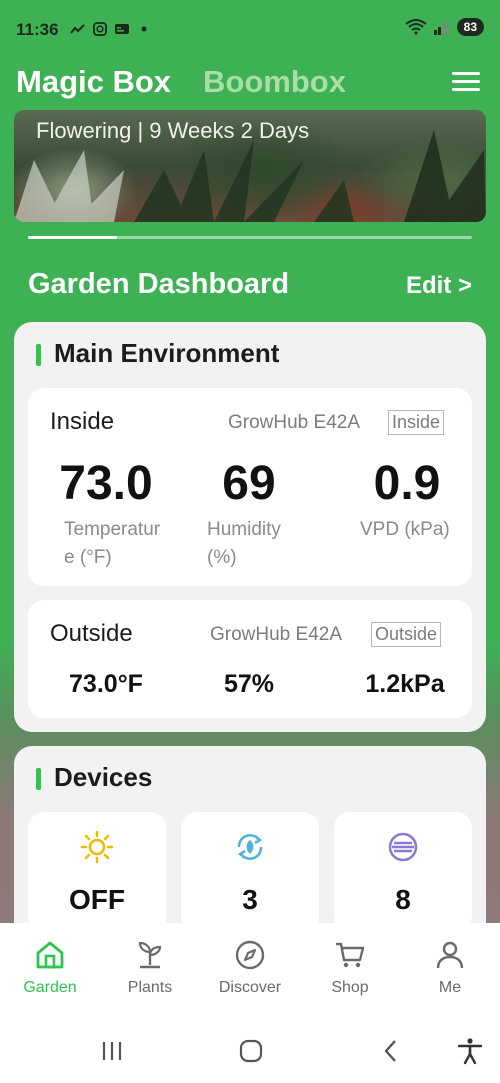 Image resolution: width=500 pixels, height=1083 pixels. I want to click on device-tile-circulation: 8, so click(403, 872).